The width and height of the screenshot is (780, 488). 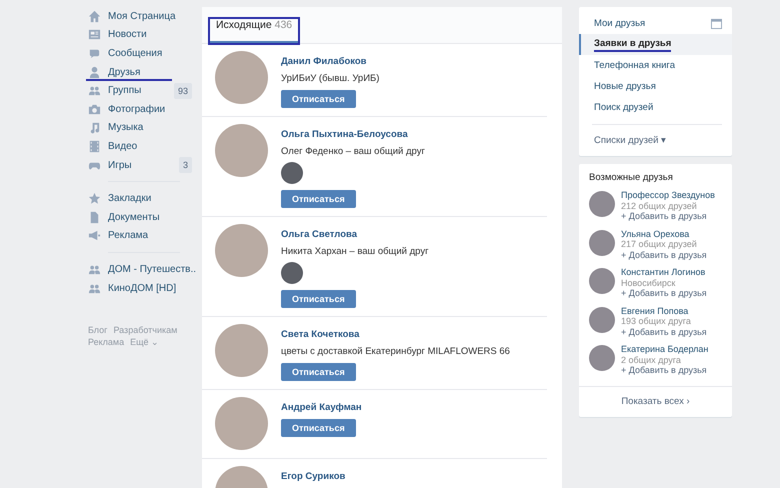 What do you see at coordinates (94, 35) in the screenshot?
I see `news-icon` at bounding box center [94, 35].